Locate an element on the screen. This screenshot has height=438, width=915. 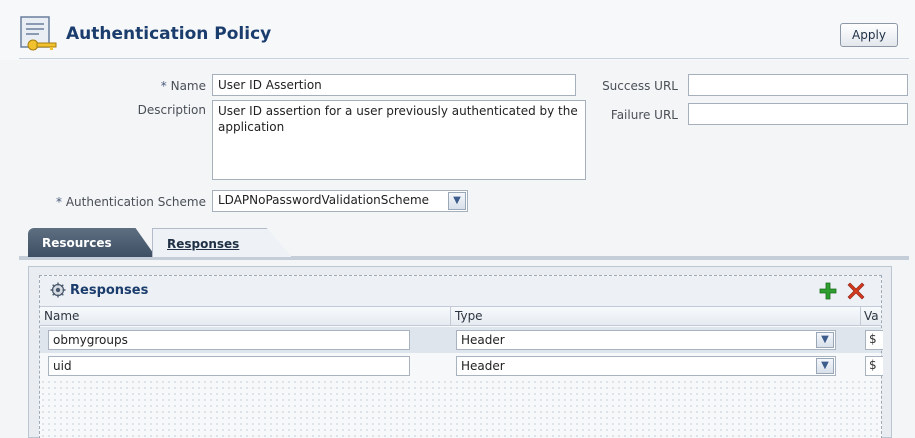
header-divider is located at coordinates (464, 58).